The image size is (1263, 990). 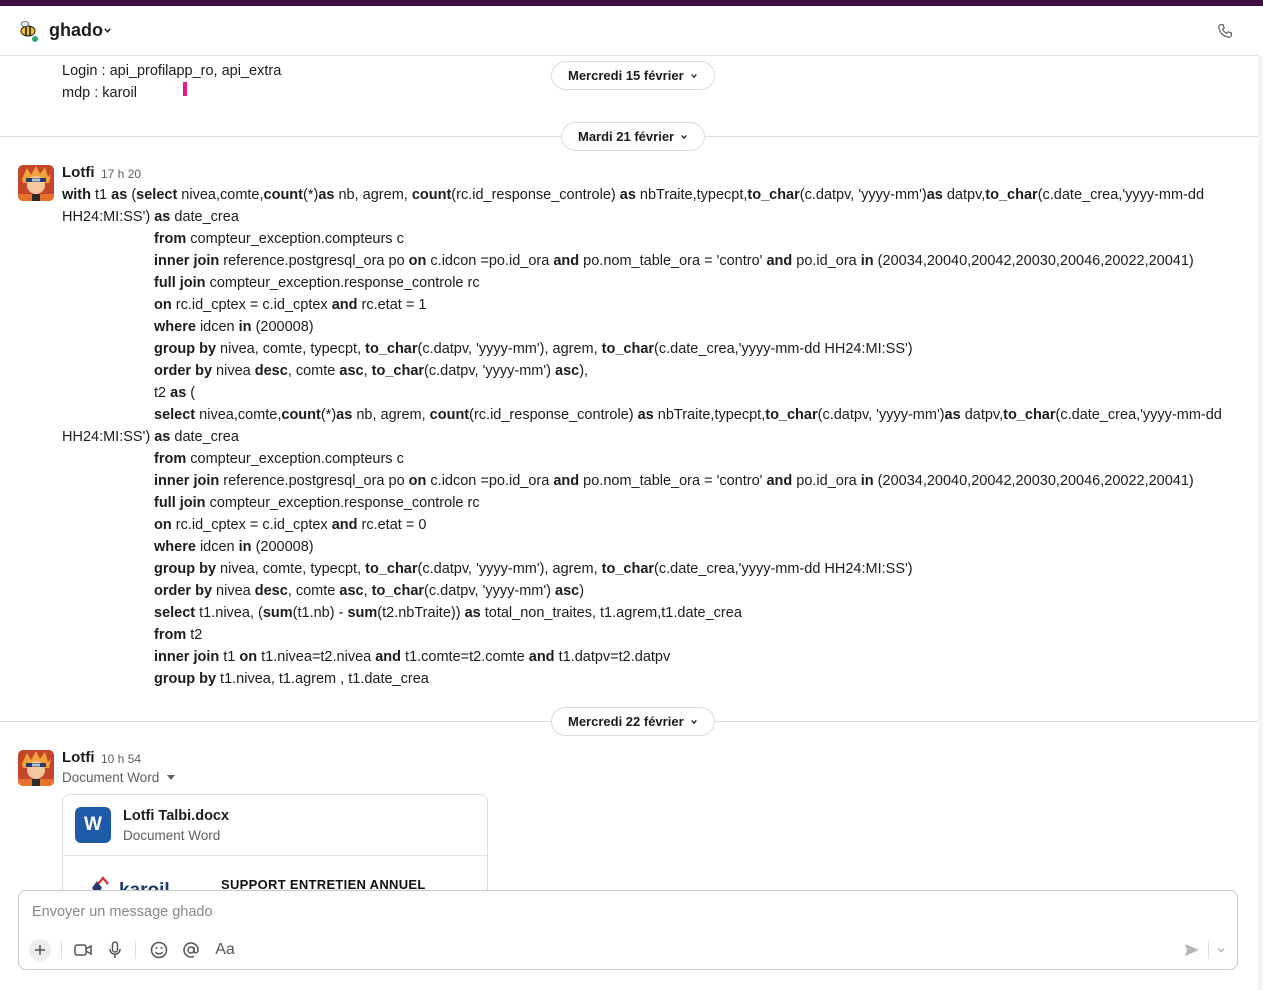 I want to click on code-text: HH24:MI:SS'), so click(x=108, y=217).